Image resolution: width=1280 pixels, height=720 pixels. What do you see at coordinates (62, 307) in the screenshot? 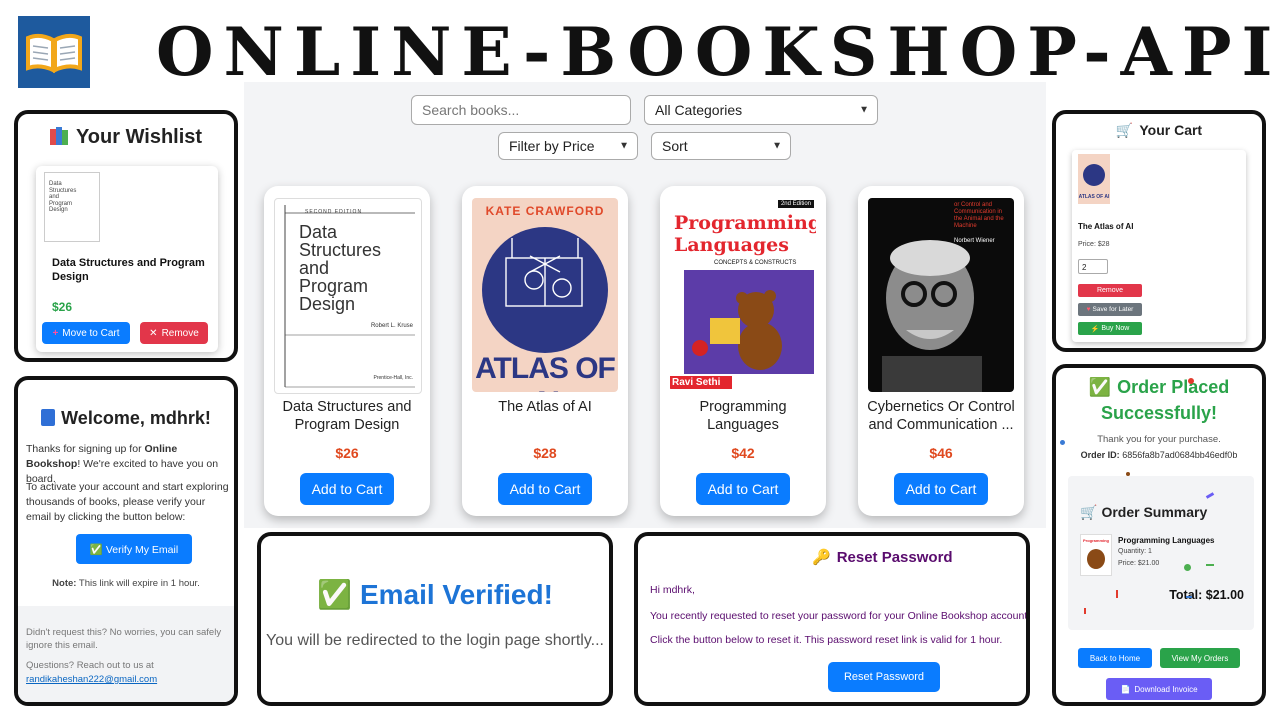
I see `wishlist-item-price: $26` at bounding box center [62, 307].